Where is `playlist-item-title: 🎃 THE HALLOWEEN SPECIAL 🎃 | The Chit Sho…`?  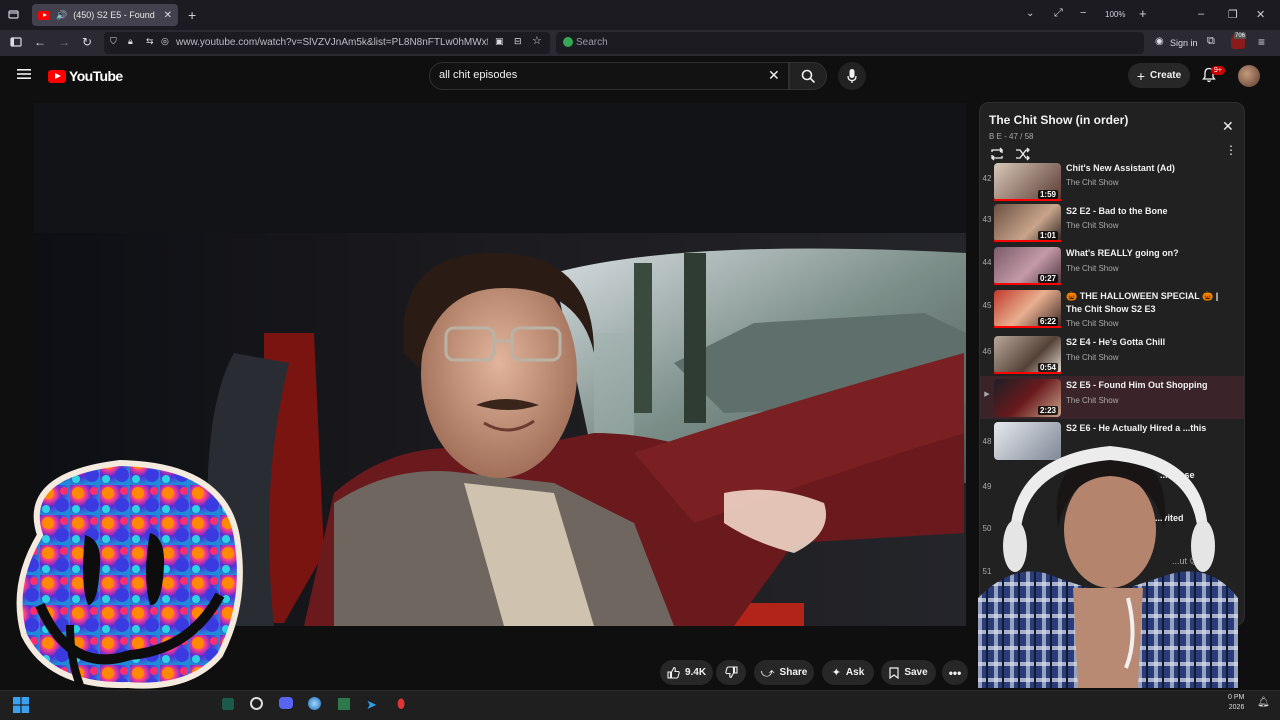 playlist-item-title: 🎃 THE HALLOWEEN SPECIAL 🎃 | The Chit Sho… is located at coordinates (1142, 302).